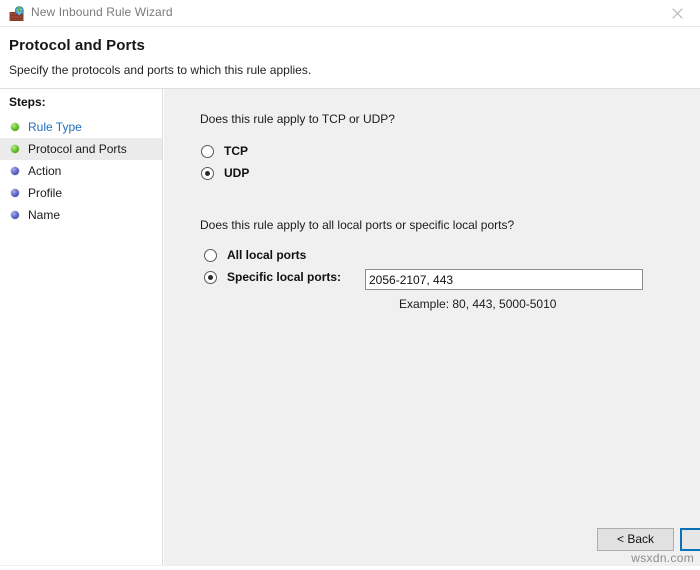 The image size is (700, 570). I want to click on watermark: wsxdn.com, so click(662, 558).